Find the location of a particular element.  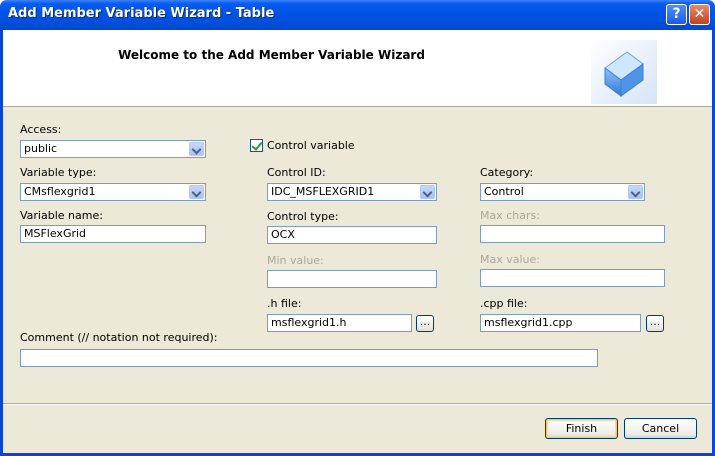

control-type-field: OCX is located at coordinates (352, 235).